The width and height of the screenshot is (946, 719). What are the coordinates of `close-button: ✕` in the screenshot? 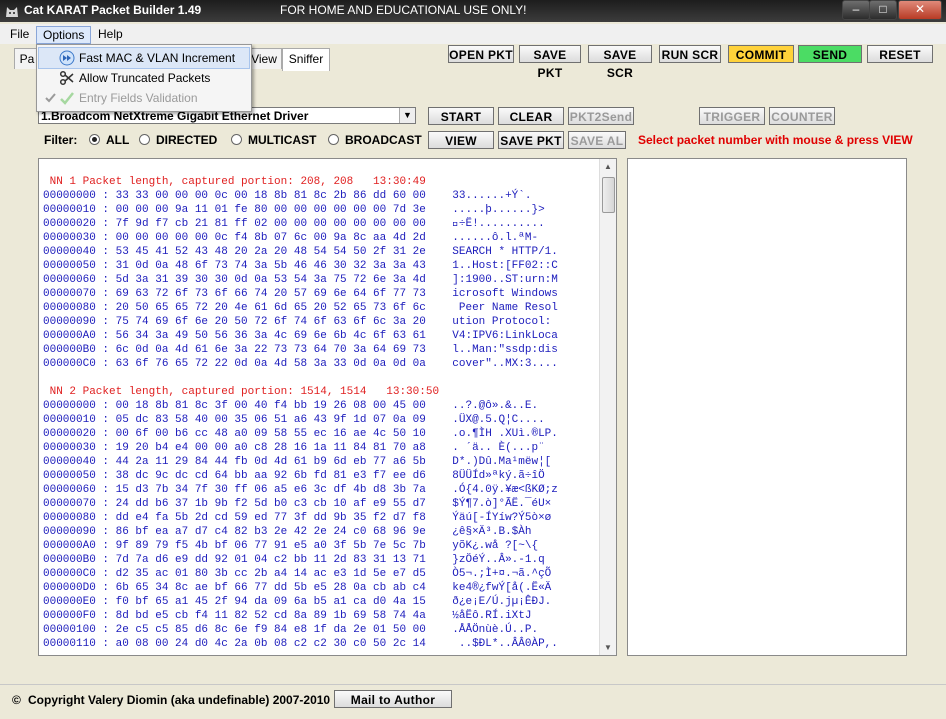 It's located at (920, 10).